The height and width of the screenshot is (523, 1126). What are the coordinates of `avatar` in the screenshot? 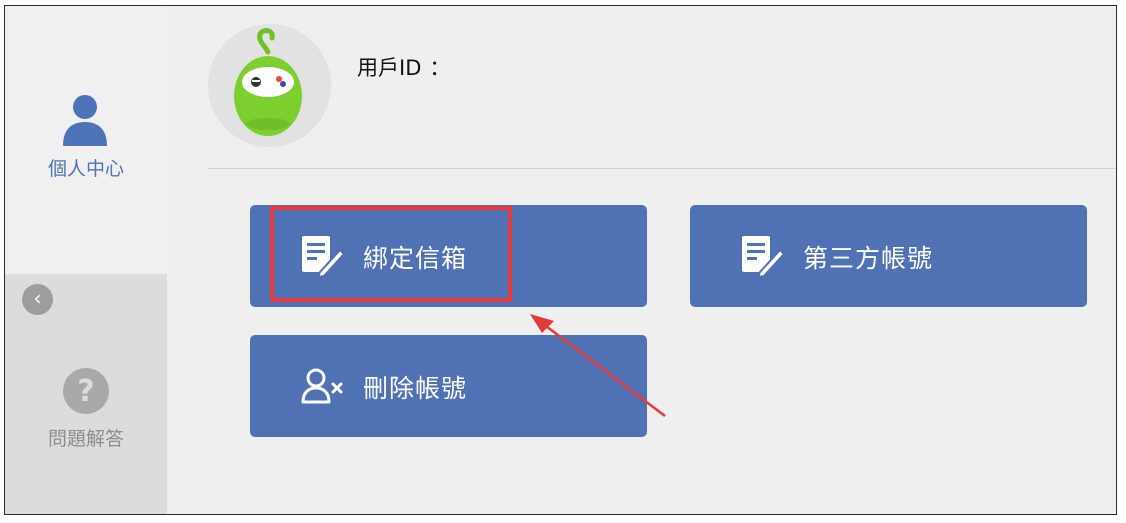 It's located at (269, 85).